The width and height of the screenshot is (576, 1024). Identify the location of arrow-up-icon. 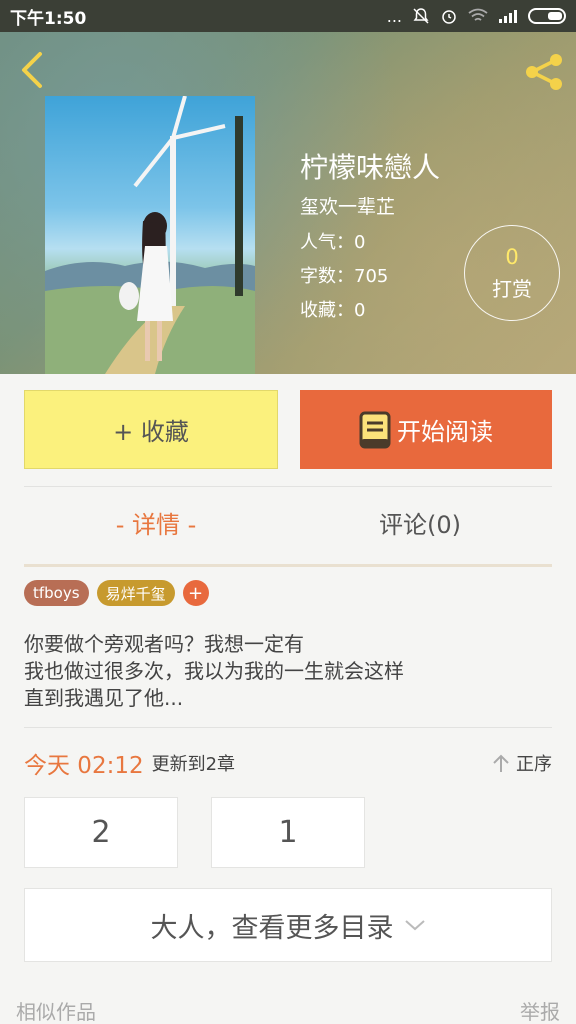
(501, 763).